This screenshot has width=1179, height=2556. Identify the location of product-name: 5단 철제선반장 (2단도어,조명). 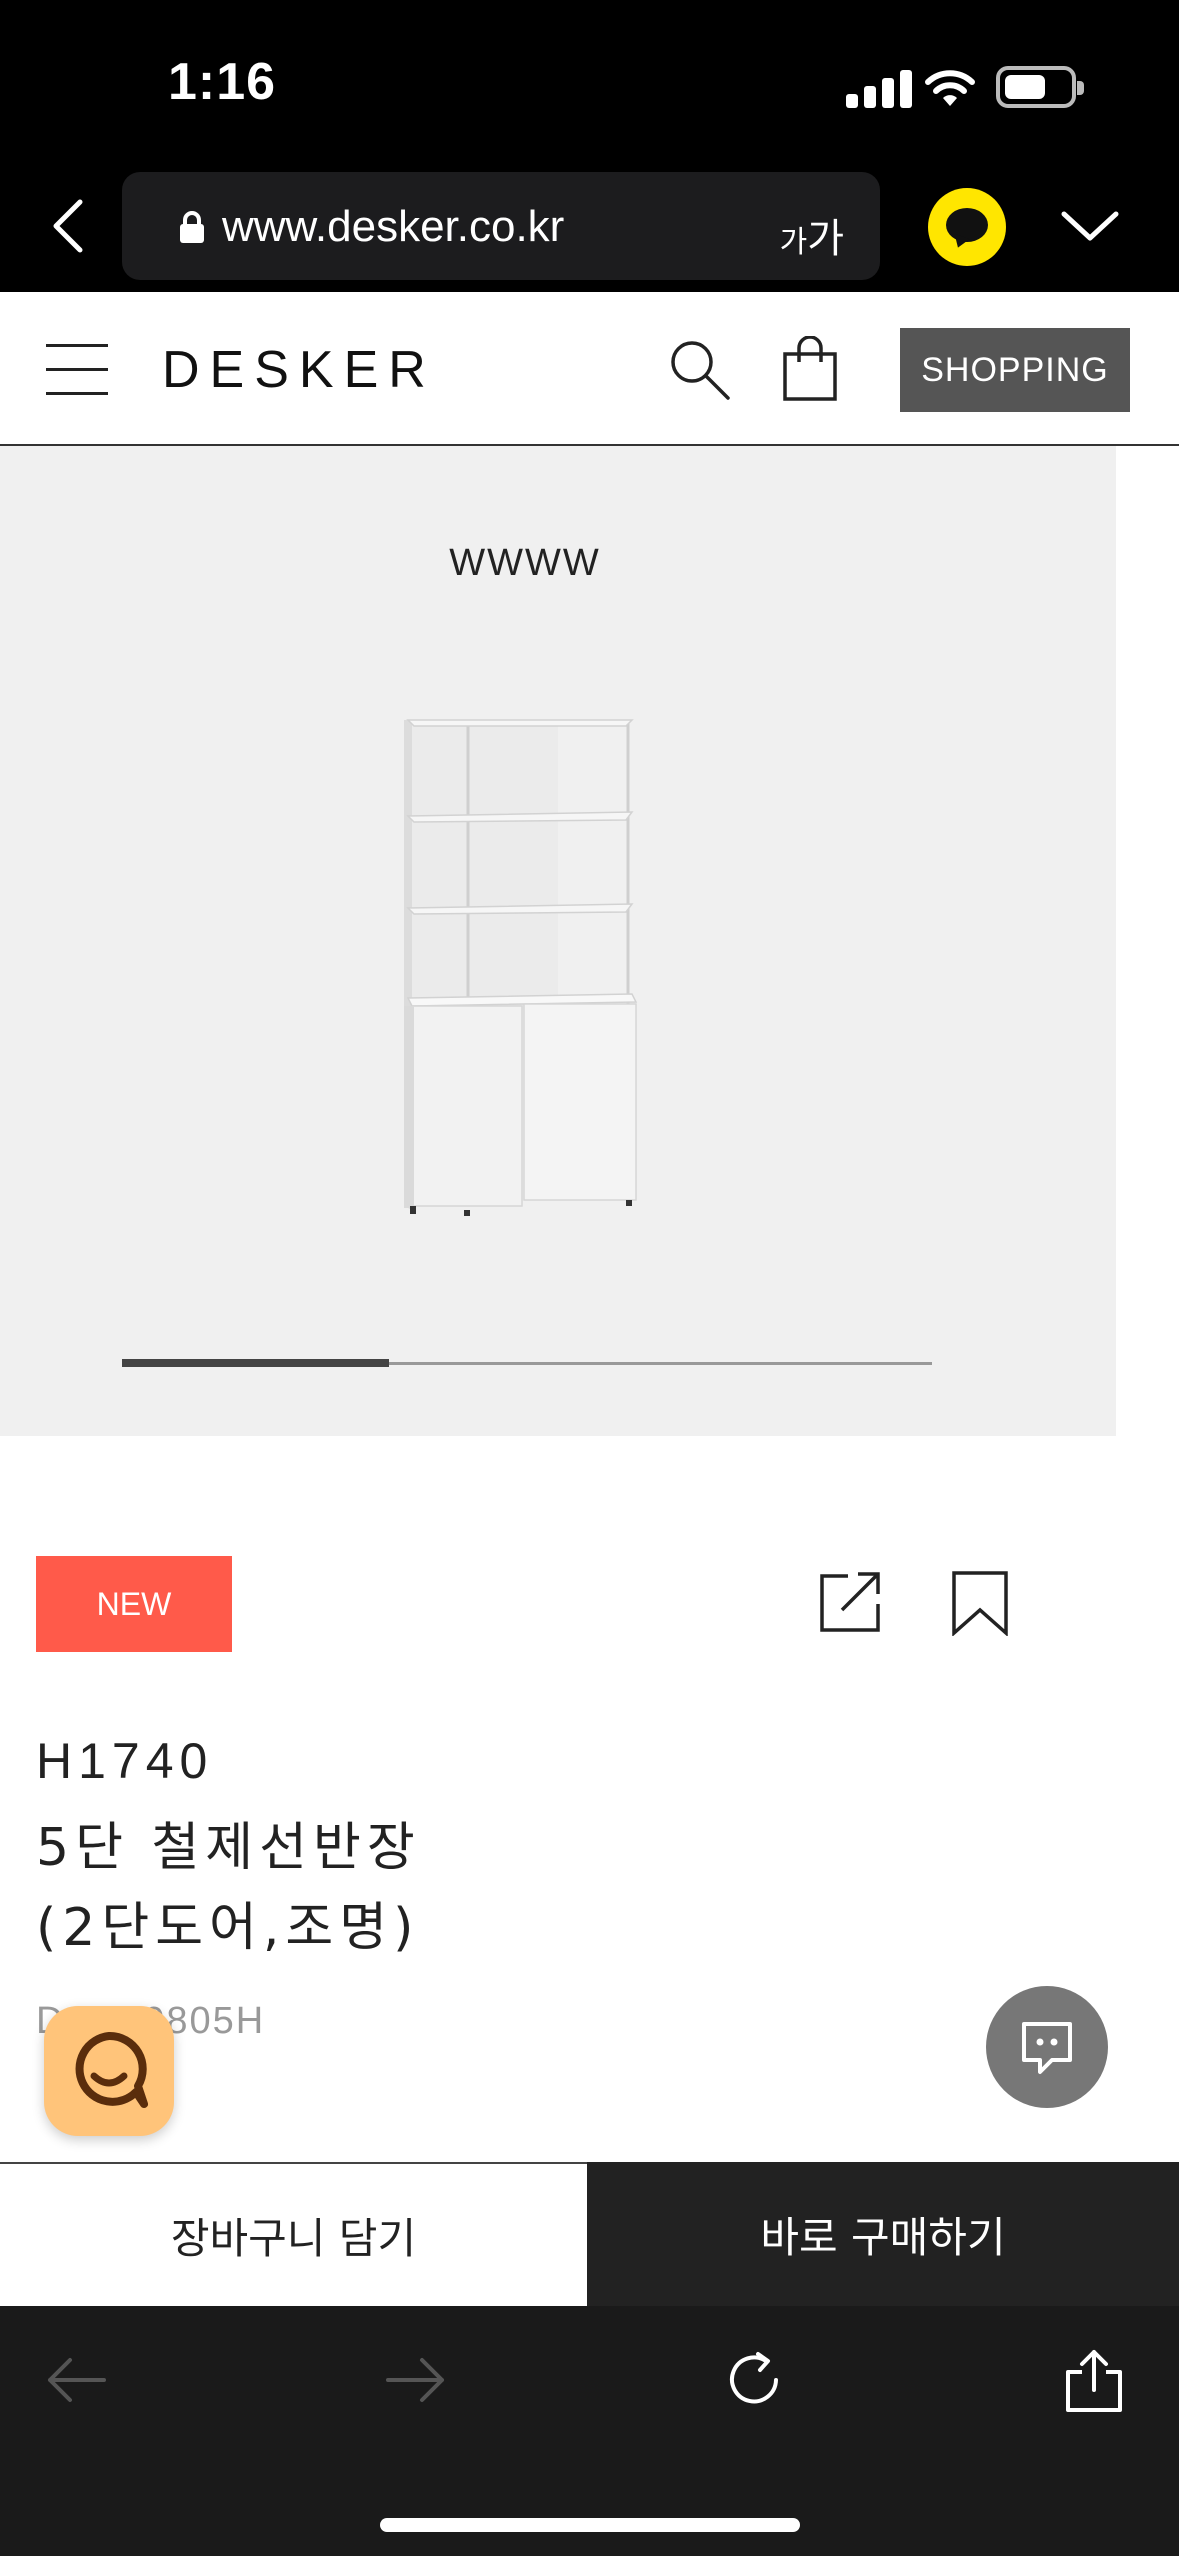
(228, 1888).